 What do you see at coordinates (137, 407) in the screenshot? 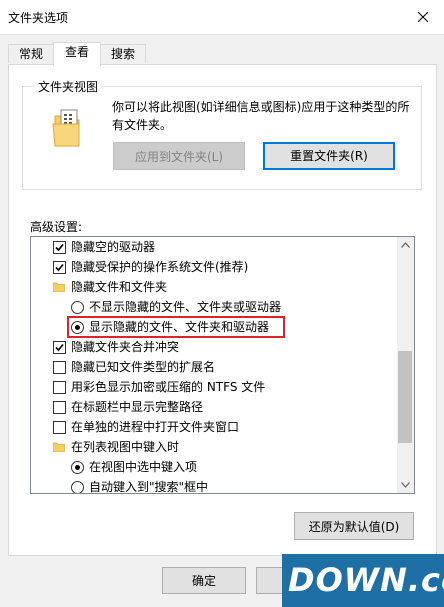
I see `setting-label: 在标题栏中显示完整路径` at bounding box center [137, 407].